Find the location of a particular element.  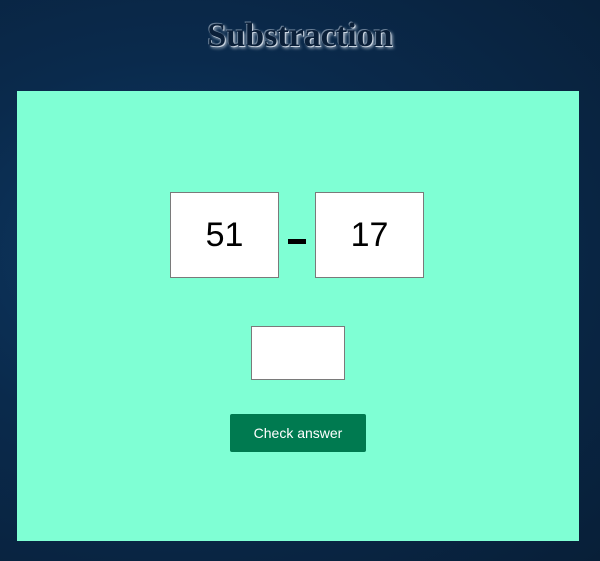

minus-operator-icon is located at coordinates (297, 241).